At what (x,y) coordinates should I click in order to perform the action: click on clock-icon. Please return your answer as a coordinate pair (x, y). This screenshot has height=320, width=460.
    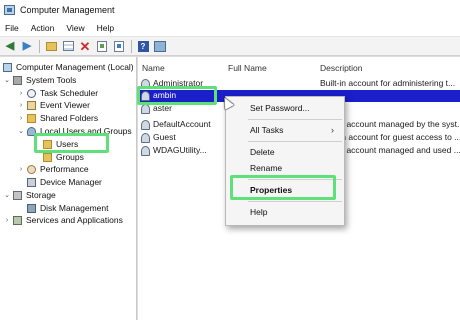
    Looking at the image, I should click on (31, 93).